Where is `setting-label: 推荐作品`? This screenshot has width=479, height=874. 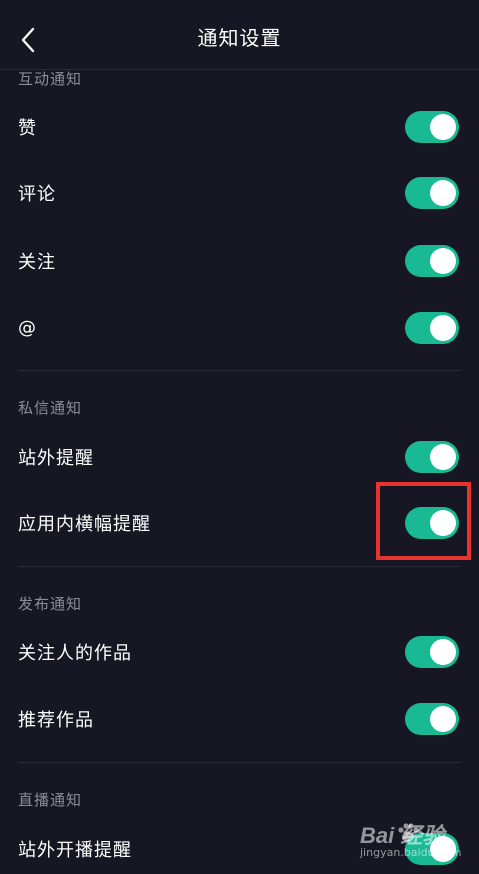
setting-label: 推荐作品 is located at coordinates (56, 720).